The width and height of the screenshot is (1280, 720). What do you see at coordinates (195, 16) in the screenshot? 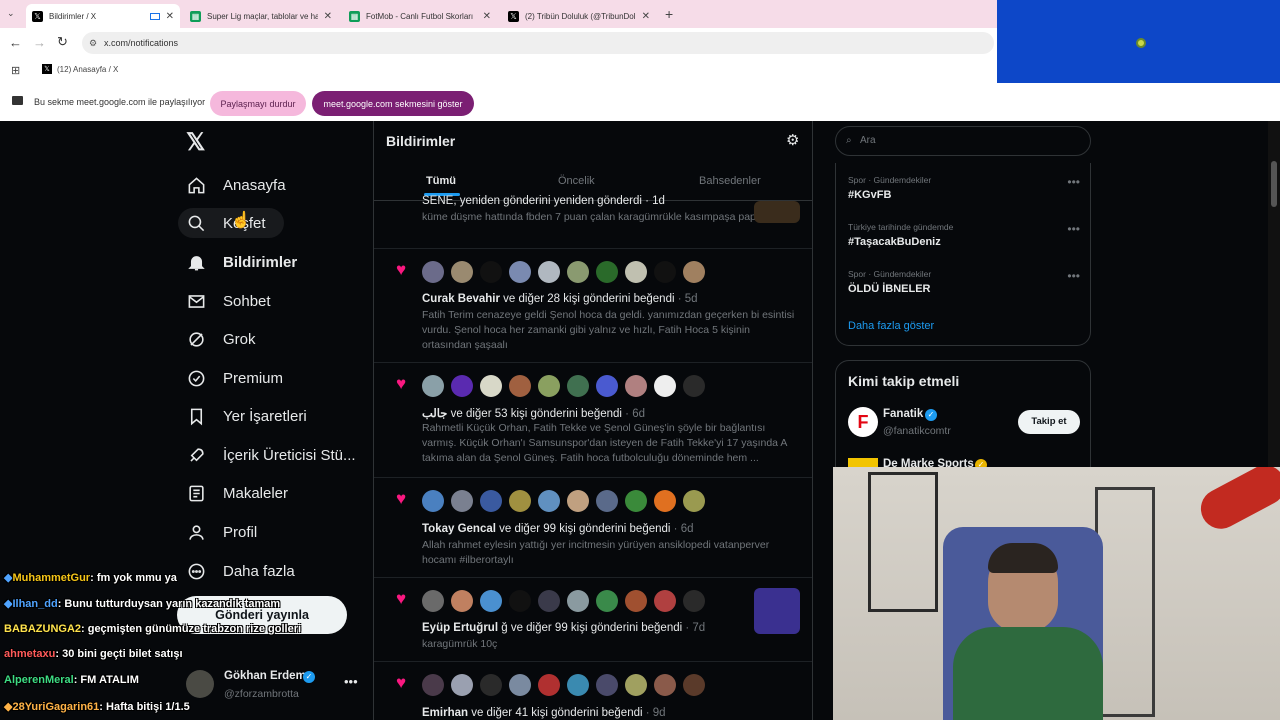
I see `sheet-favicon-icon: ▦` at bounding box center [195, 16].